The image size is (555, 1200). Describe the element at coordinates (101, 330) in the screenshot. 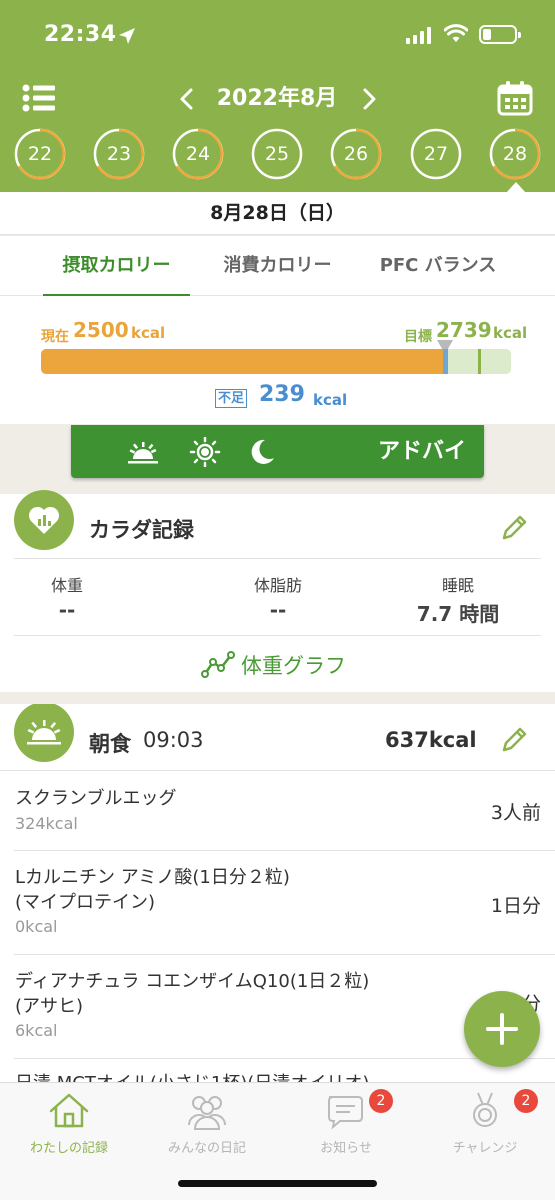

I see `current-calories: 2500` at that location.